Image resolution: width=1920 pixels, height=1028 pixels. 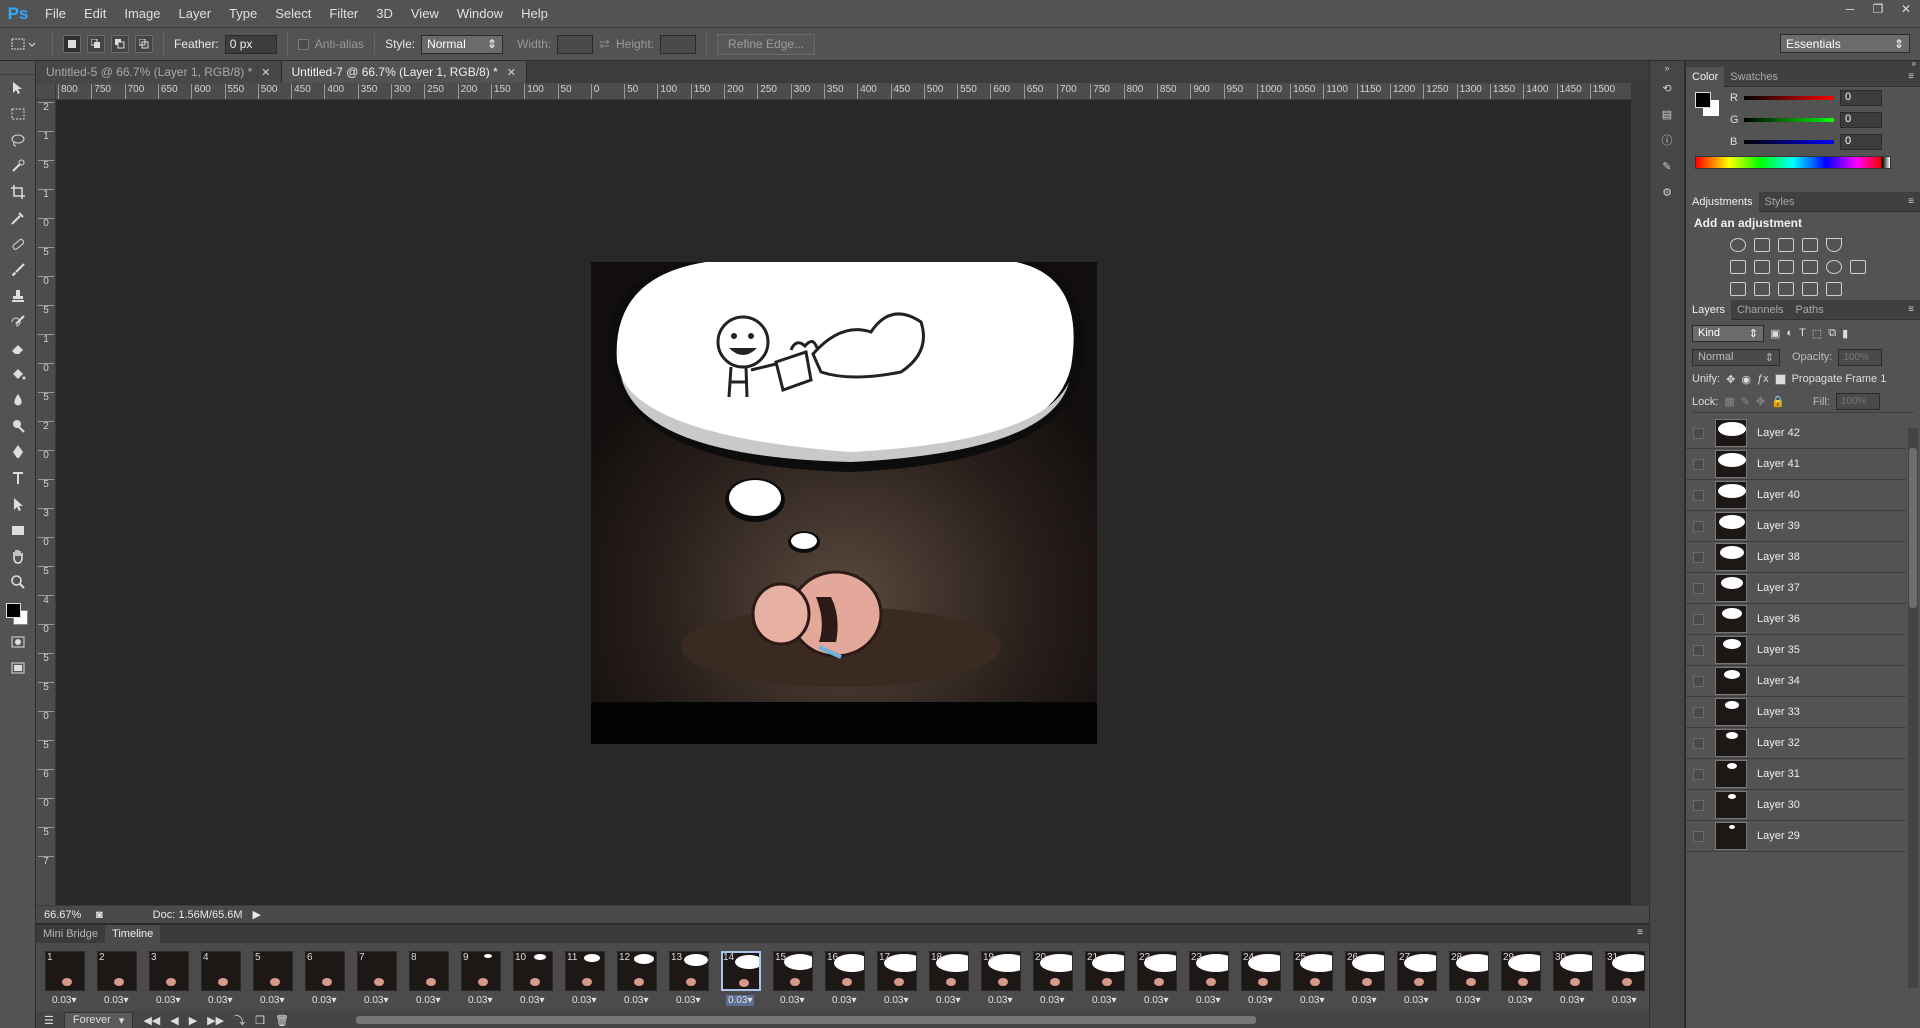 I want to click on filter-adjustment-icon: ◐, so click(x=1789, y=333).